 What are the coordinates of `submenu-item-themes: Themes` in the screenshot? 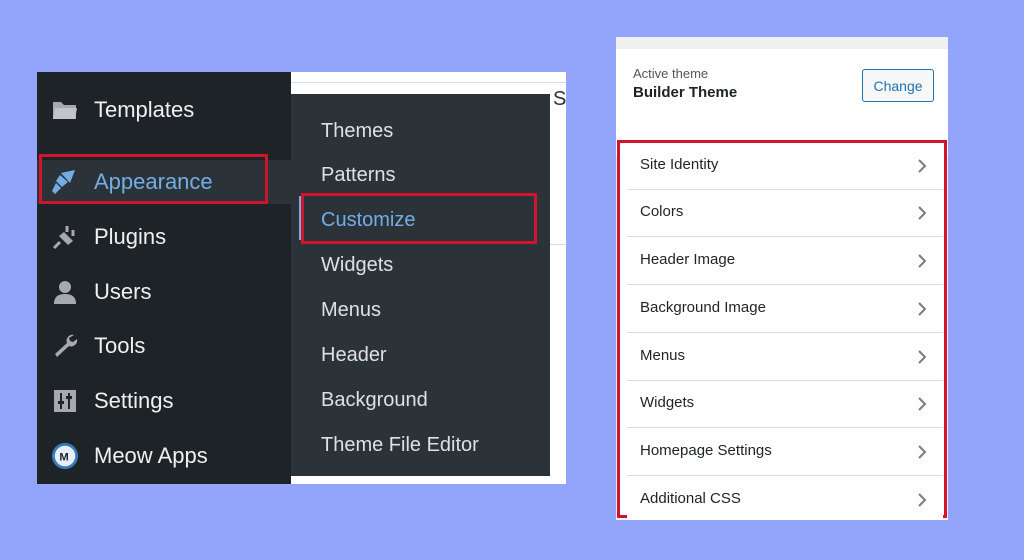 It's located at (357, 131).